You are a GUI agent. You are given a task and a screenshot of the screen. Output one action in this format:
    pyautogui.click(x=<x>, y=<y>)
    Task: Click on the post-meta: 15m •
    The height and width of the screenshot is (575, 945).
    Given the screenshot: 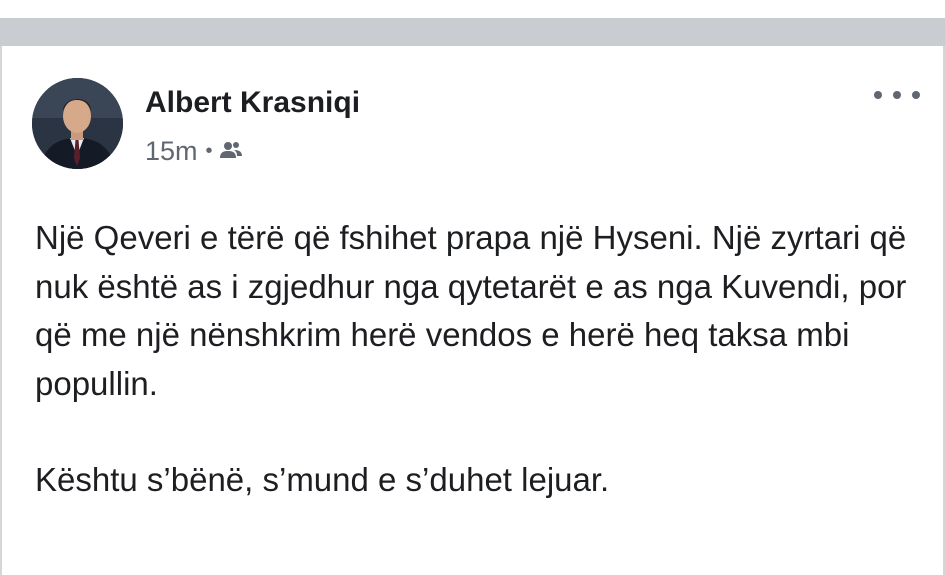 What is the action you would take?
    pyautogui.click(x=194, y=151)
    